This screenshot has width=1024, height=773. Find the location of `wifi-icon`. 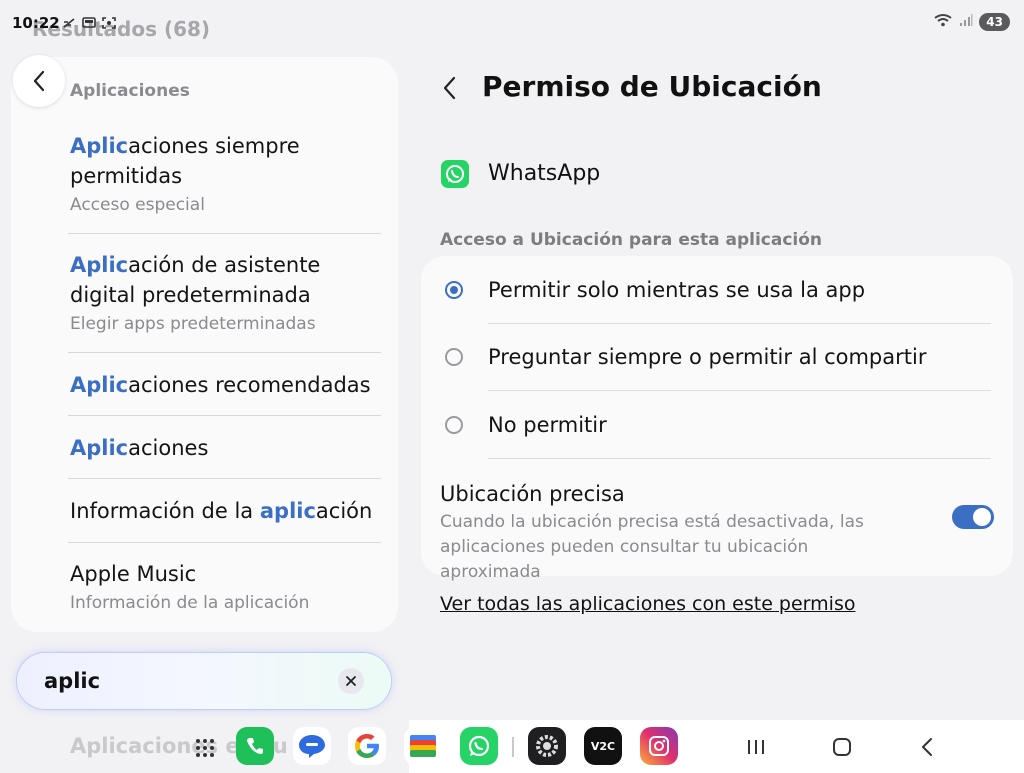

wifi-icon is located at coordinates (943, 21).